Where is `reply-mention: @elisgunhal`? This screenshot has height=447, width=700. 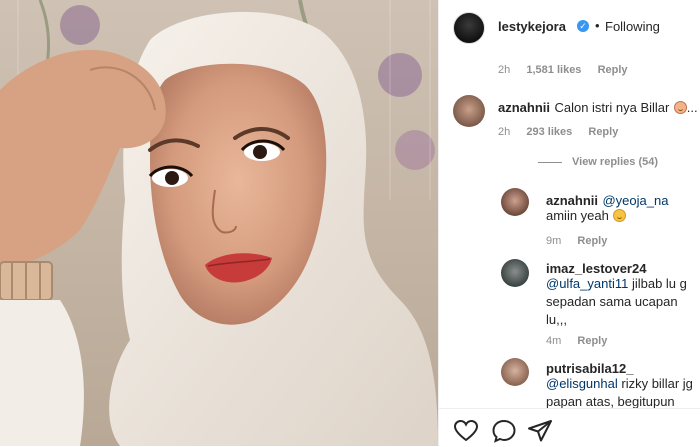
reply-mention: @elisgunhal is located at coordinates (582, 383).